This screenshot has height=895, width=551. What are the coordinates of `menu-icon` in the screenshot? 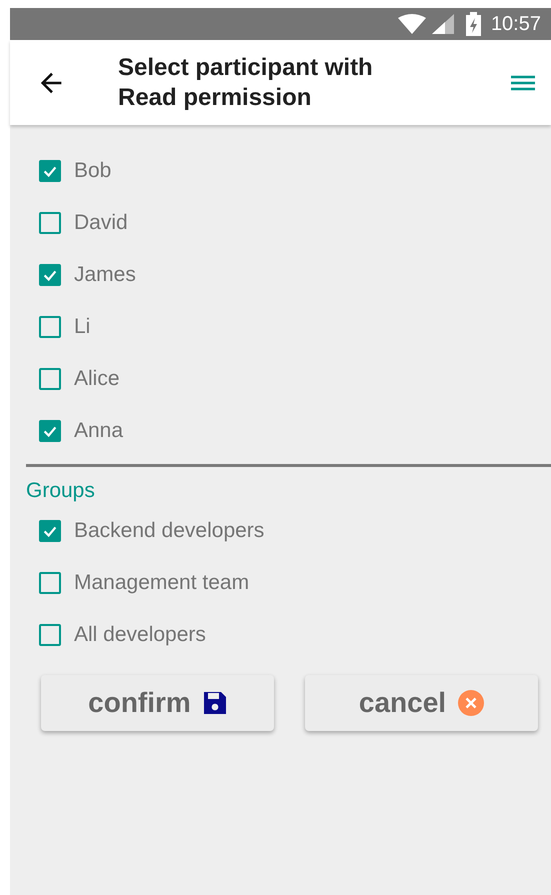 It's located at (523, 82).